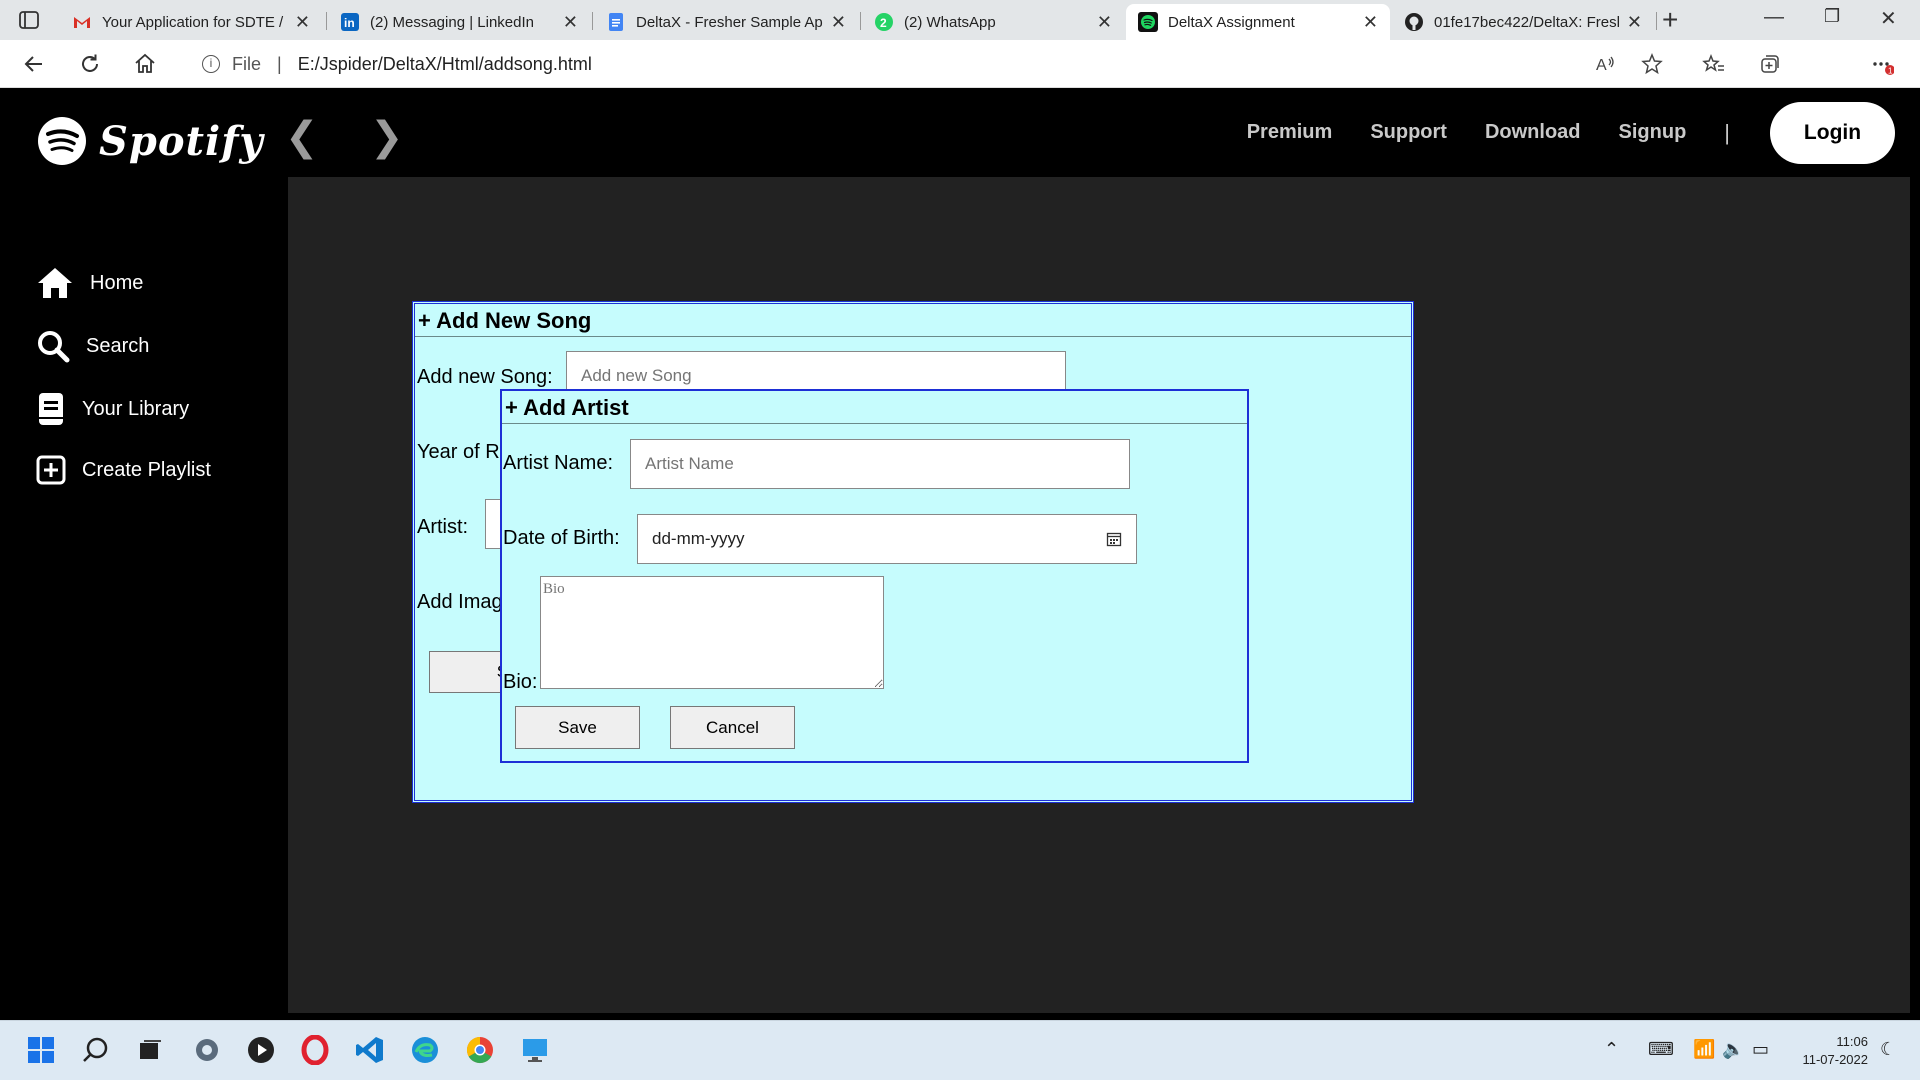  I want to click on edge-icon, so click(425, 1050).